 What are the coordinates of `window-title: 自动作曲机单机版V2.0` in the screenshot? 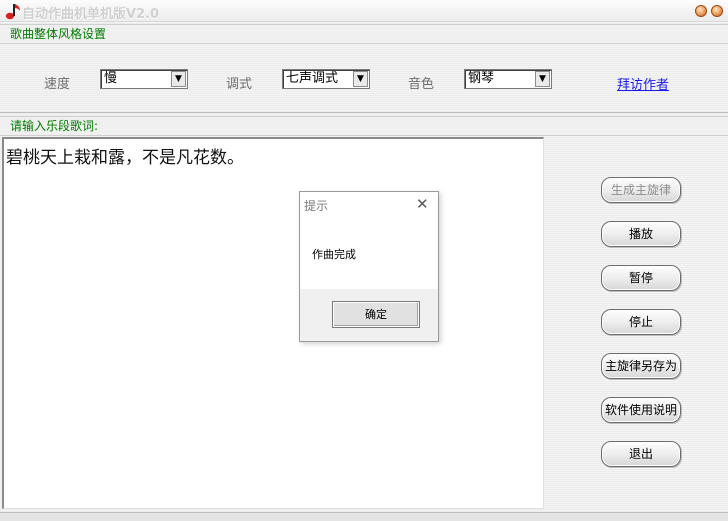 It's located at (91, 14).